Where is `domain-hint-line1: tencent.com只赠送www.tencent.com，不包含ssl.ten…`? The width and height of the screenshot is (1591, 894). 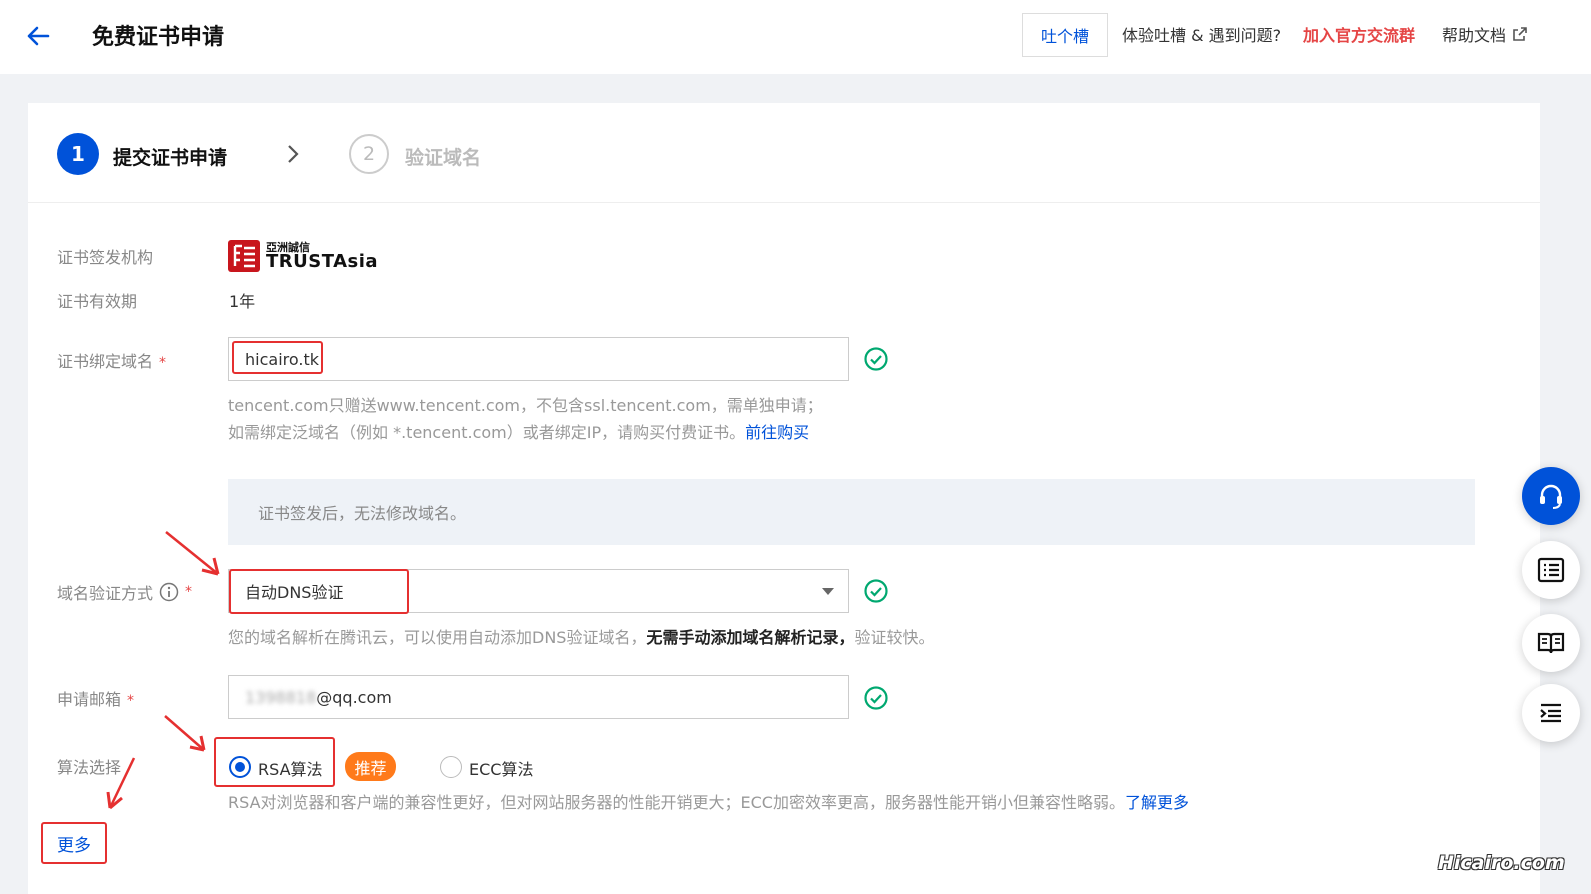
domain-hint-line1: tencent.com只赠送www.tencent.com，不包含ssl.ten… is located at coordinates (525, 405).